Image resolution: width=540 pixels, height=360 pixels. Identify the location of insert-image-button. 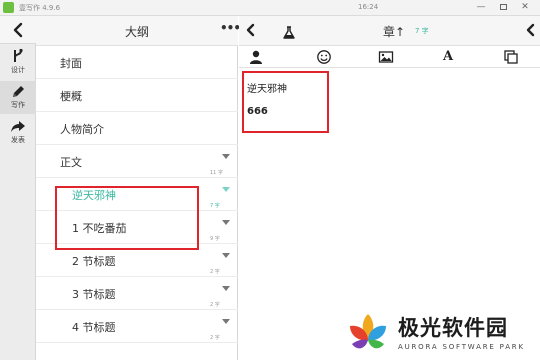
(386, 57).